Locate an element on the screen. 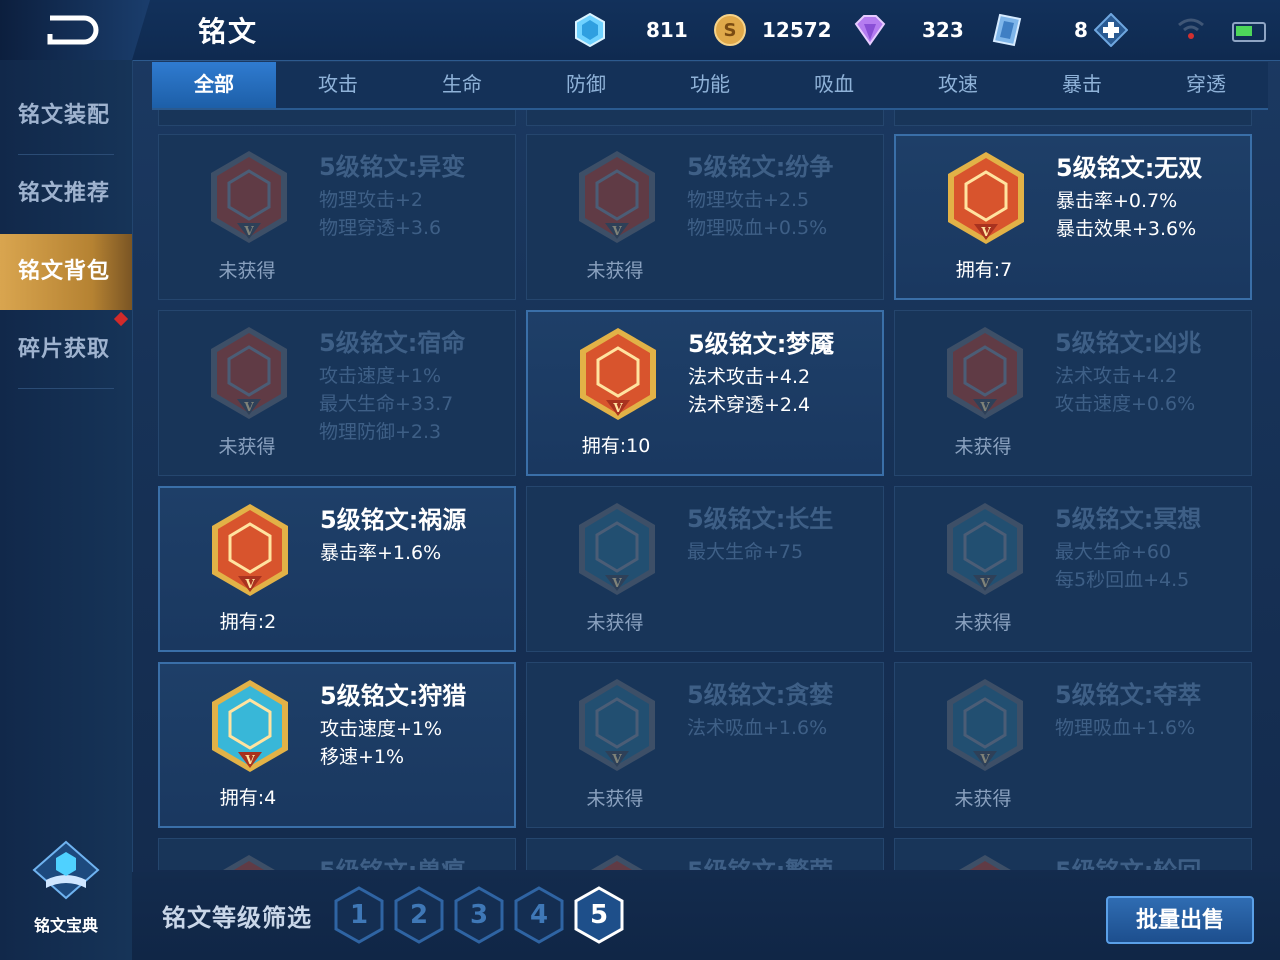  gem-resource: 323 is located at coordinates (908, 30).